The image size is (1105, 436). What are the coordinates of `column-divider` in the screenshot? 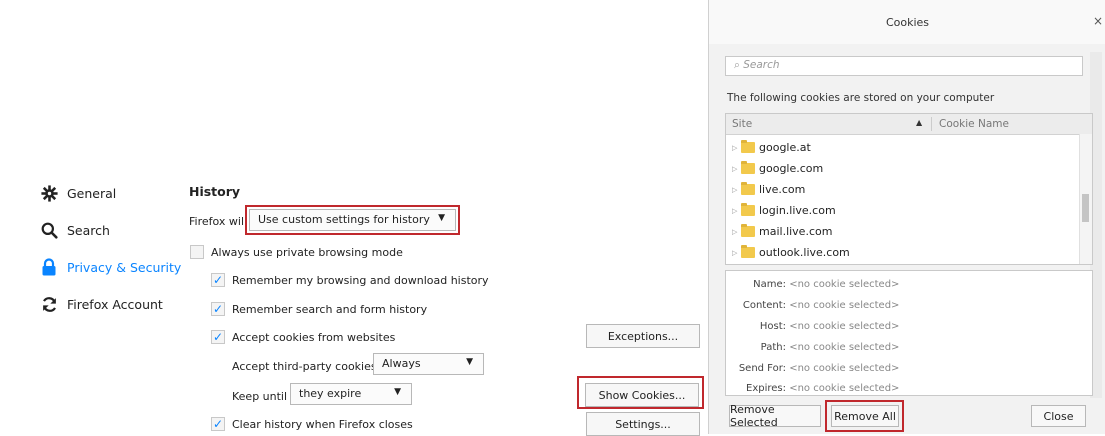 It's located at (931, 124).